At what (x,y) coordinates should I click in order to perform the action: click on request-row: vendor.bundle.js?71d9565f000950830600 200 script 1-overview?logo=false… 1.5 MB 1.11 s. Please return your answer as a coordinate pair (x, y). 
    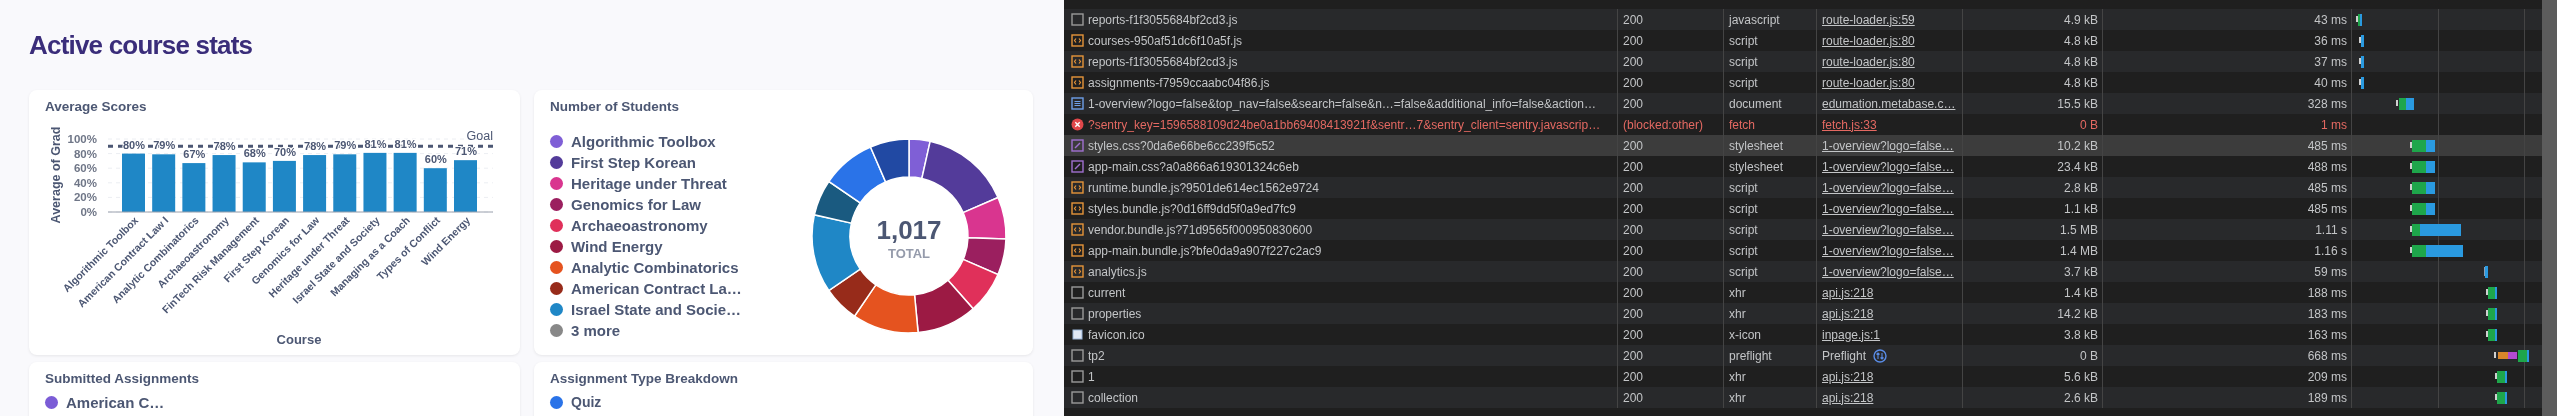
    Looking at the image, I should click on (1803, 229).